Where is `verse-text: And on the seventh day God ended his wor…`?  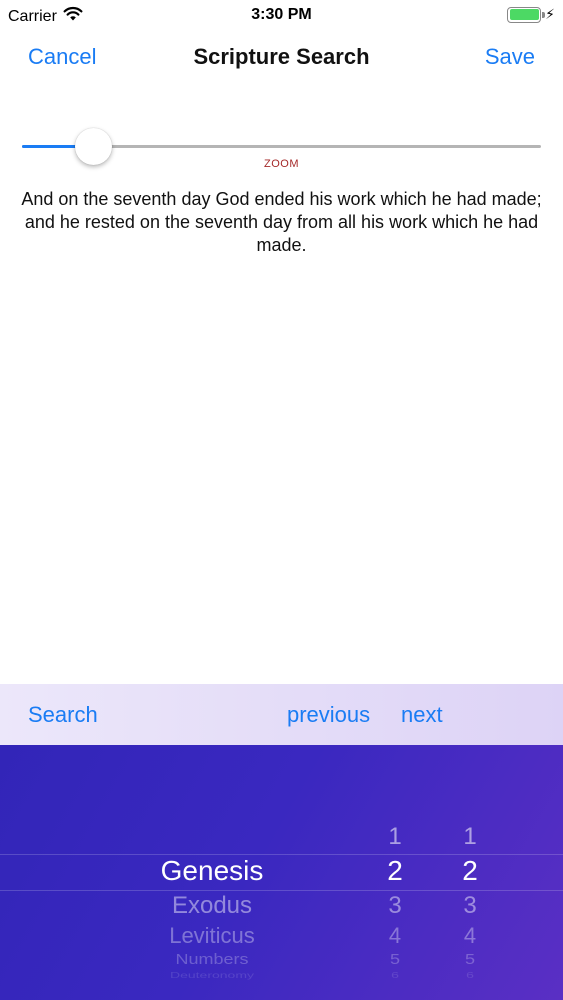
verse-text: And on the seventh day God ended his wor… is located at coordinates (281, 222).